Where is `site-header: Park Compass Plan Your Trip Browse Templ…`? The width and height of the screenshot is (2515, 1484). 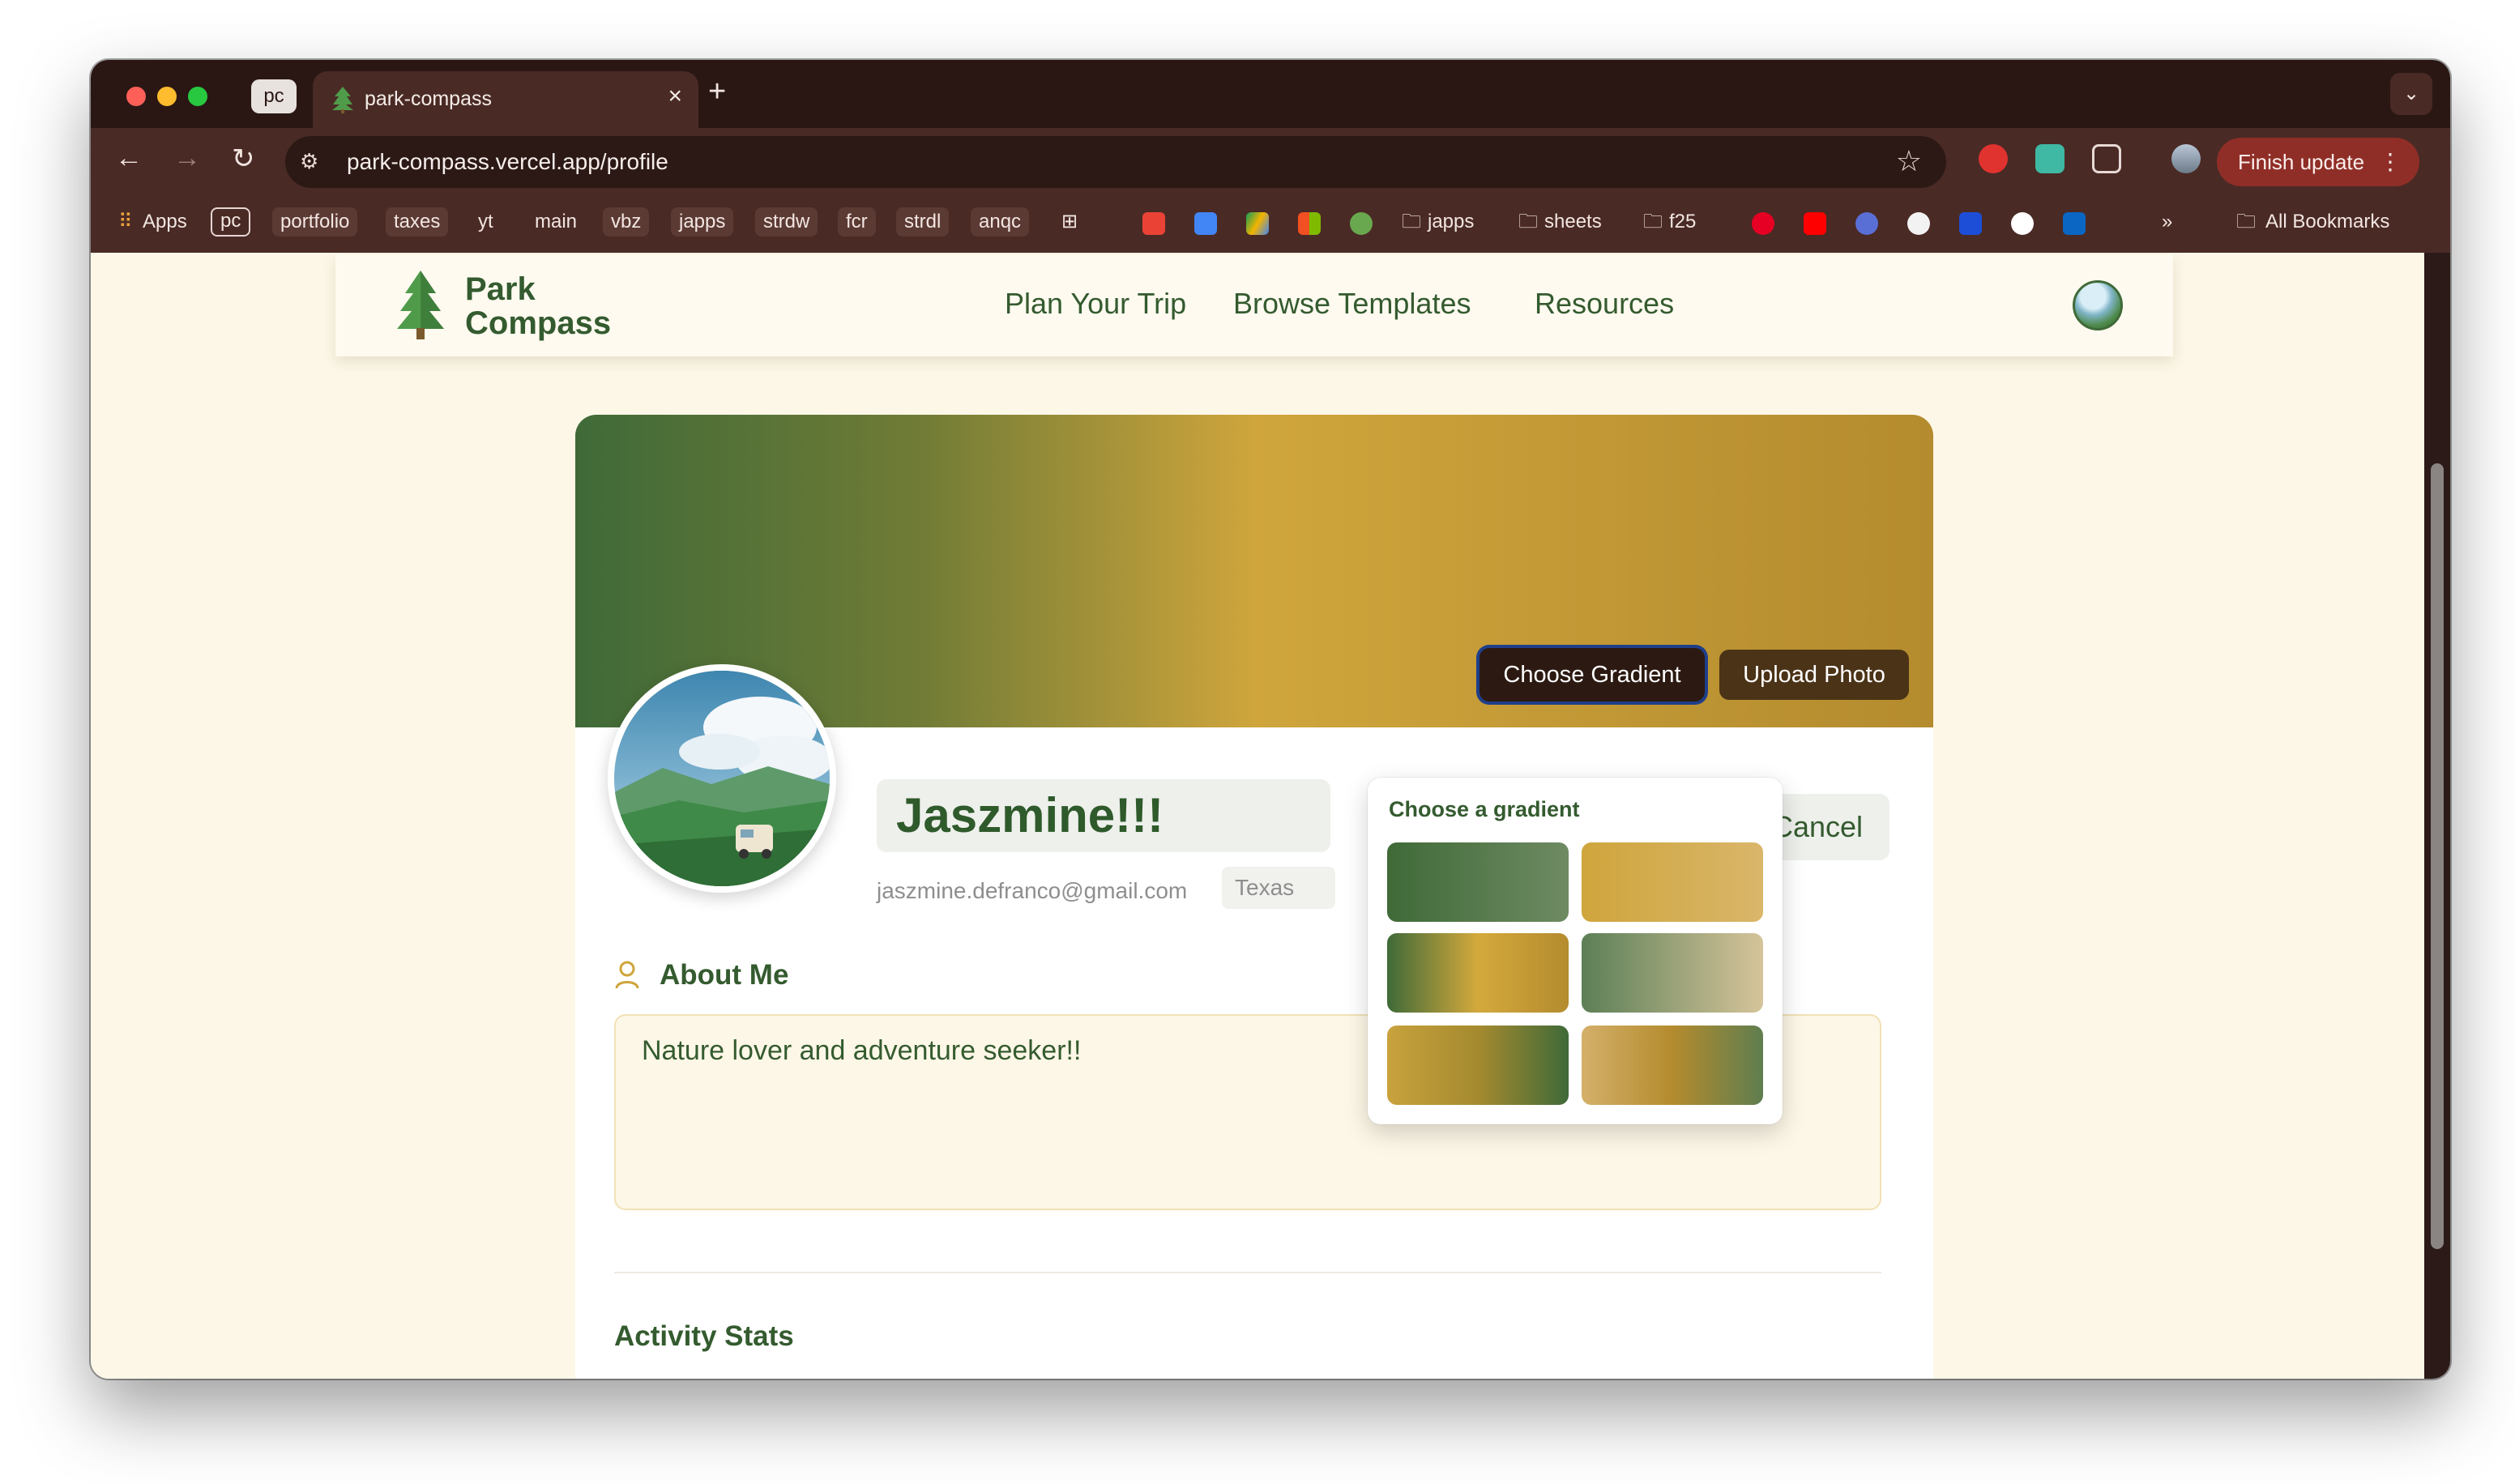
site-header: Park Compass Plan Your Trip Browse Templ… is located at coordinates (1254, 305).